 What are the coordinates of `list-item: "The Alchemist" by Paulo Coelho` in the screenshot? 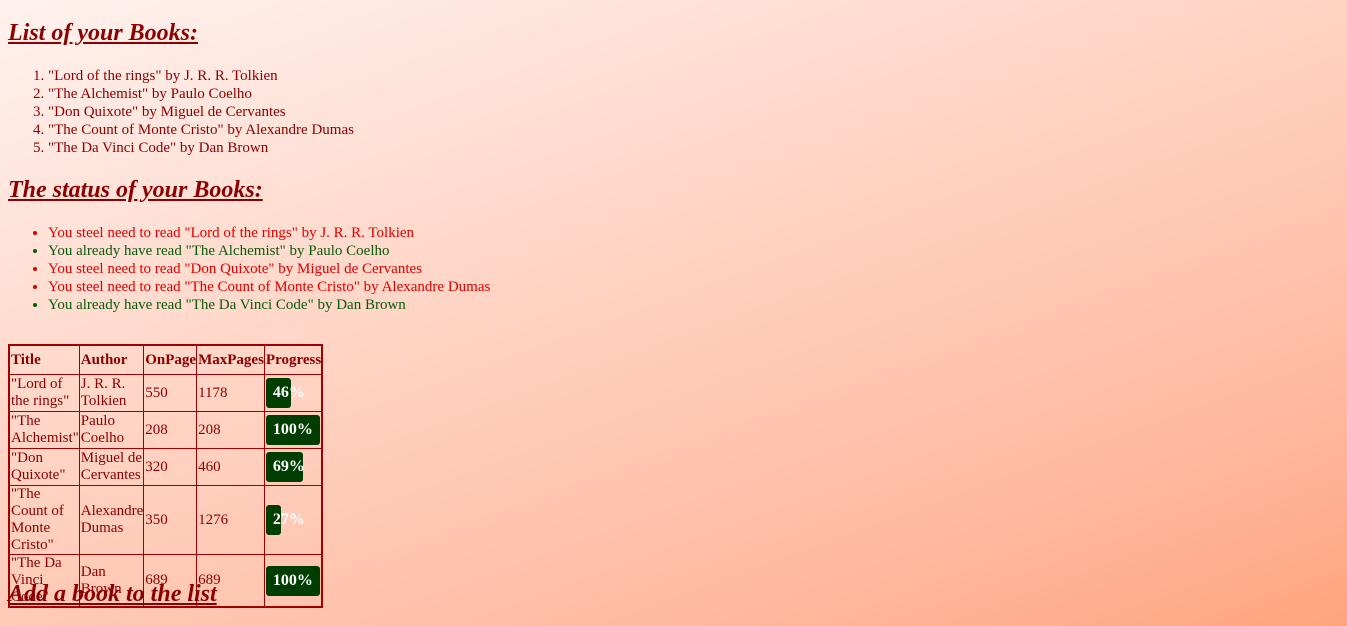 It's located at (298, 94).